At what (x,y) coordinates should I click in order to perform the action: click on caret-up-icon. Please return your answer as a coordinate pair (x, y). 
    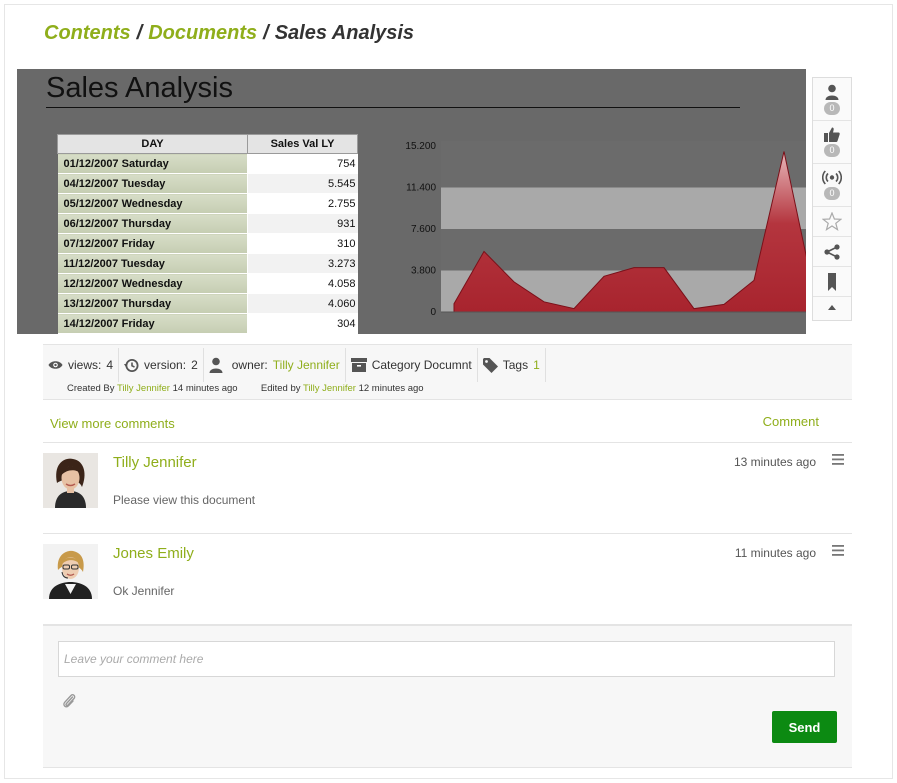
    Looking at the image, I should click on (832, 307).